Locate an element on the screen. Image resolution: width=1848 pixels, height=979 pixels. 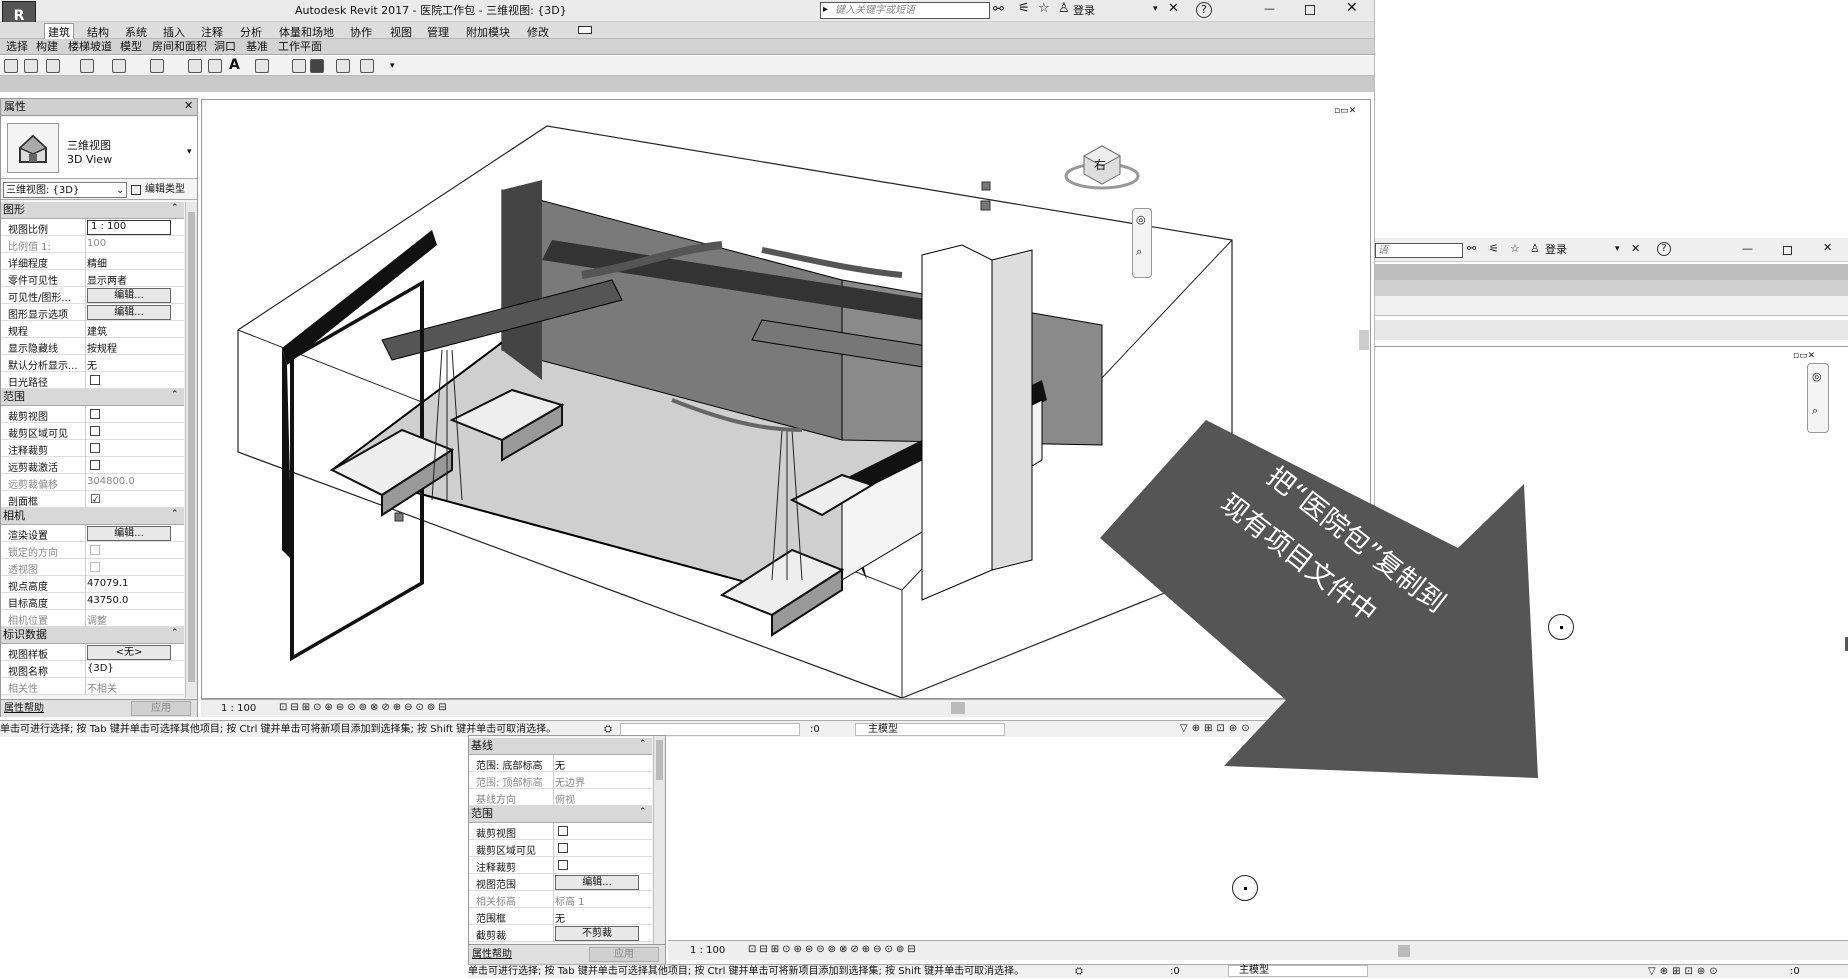
ribbon-display-toggle-icon is located at coordinates (585, 30).